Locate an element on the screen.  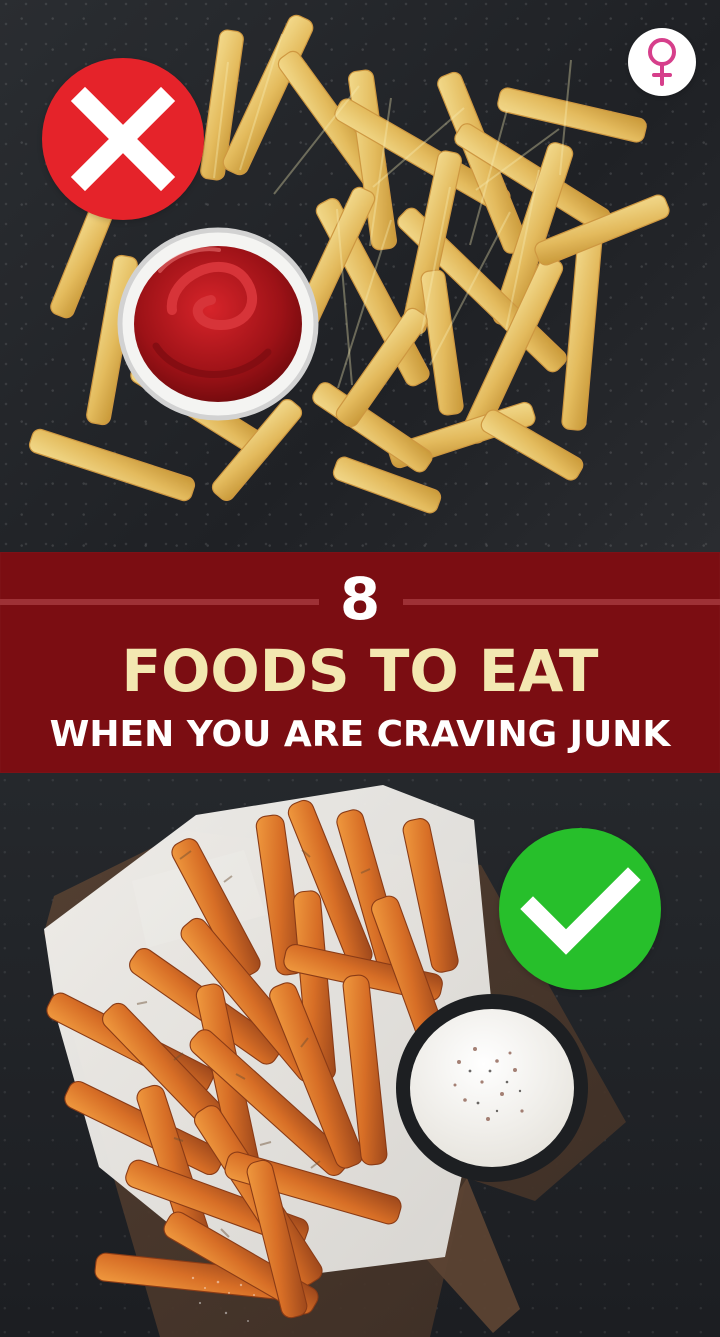
headline-number: 8 is located at coordinates (360, 599).